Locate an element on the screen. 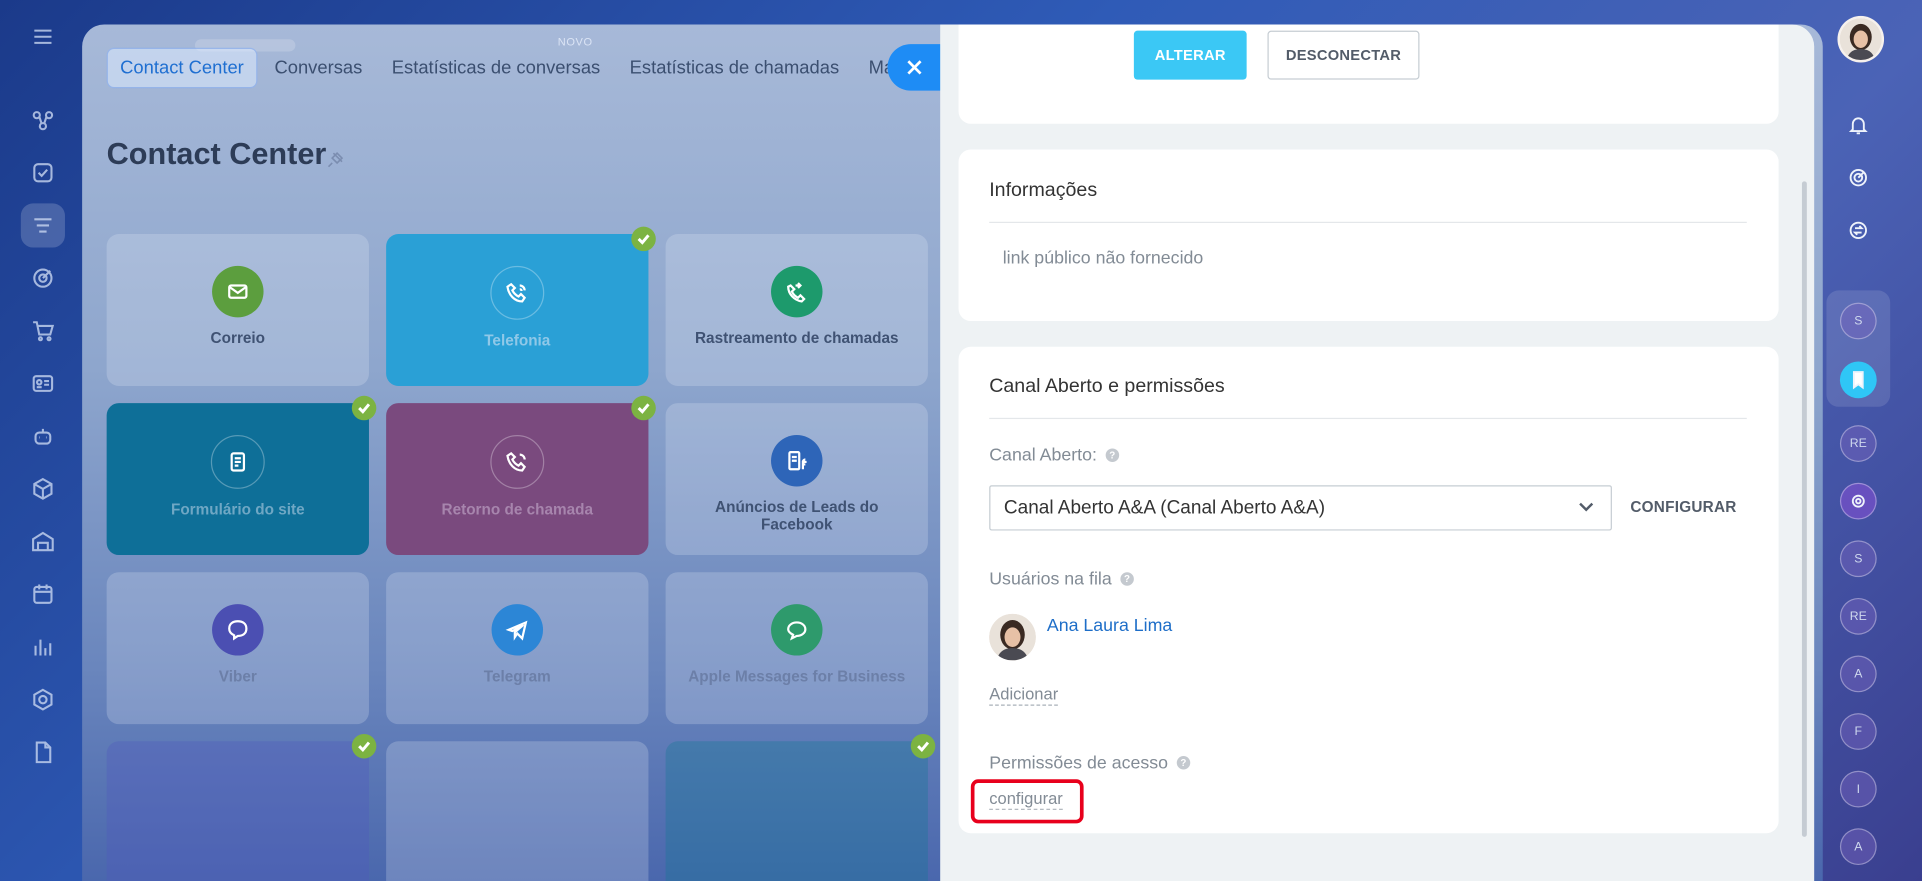 Image resolution: width=1922 pixels, height=881 pixels. chat-avatar: F is located at coordinates (1858, 731).